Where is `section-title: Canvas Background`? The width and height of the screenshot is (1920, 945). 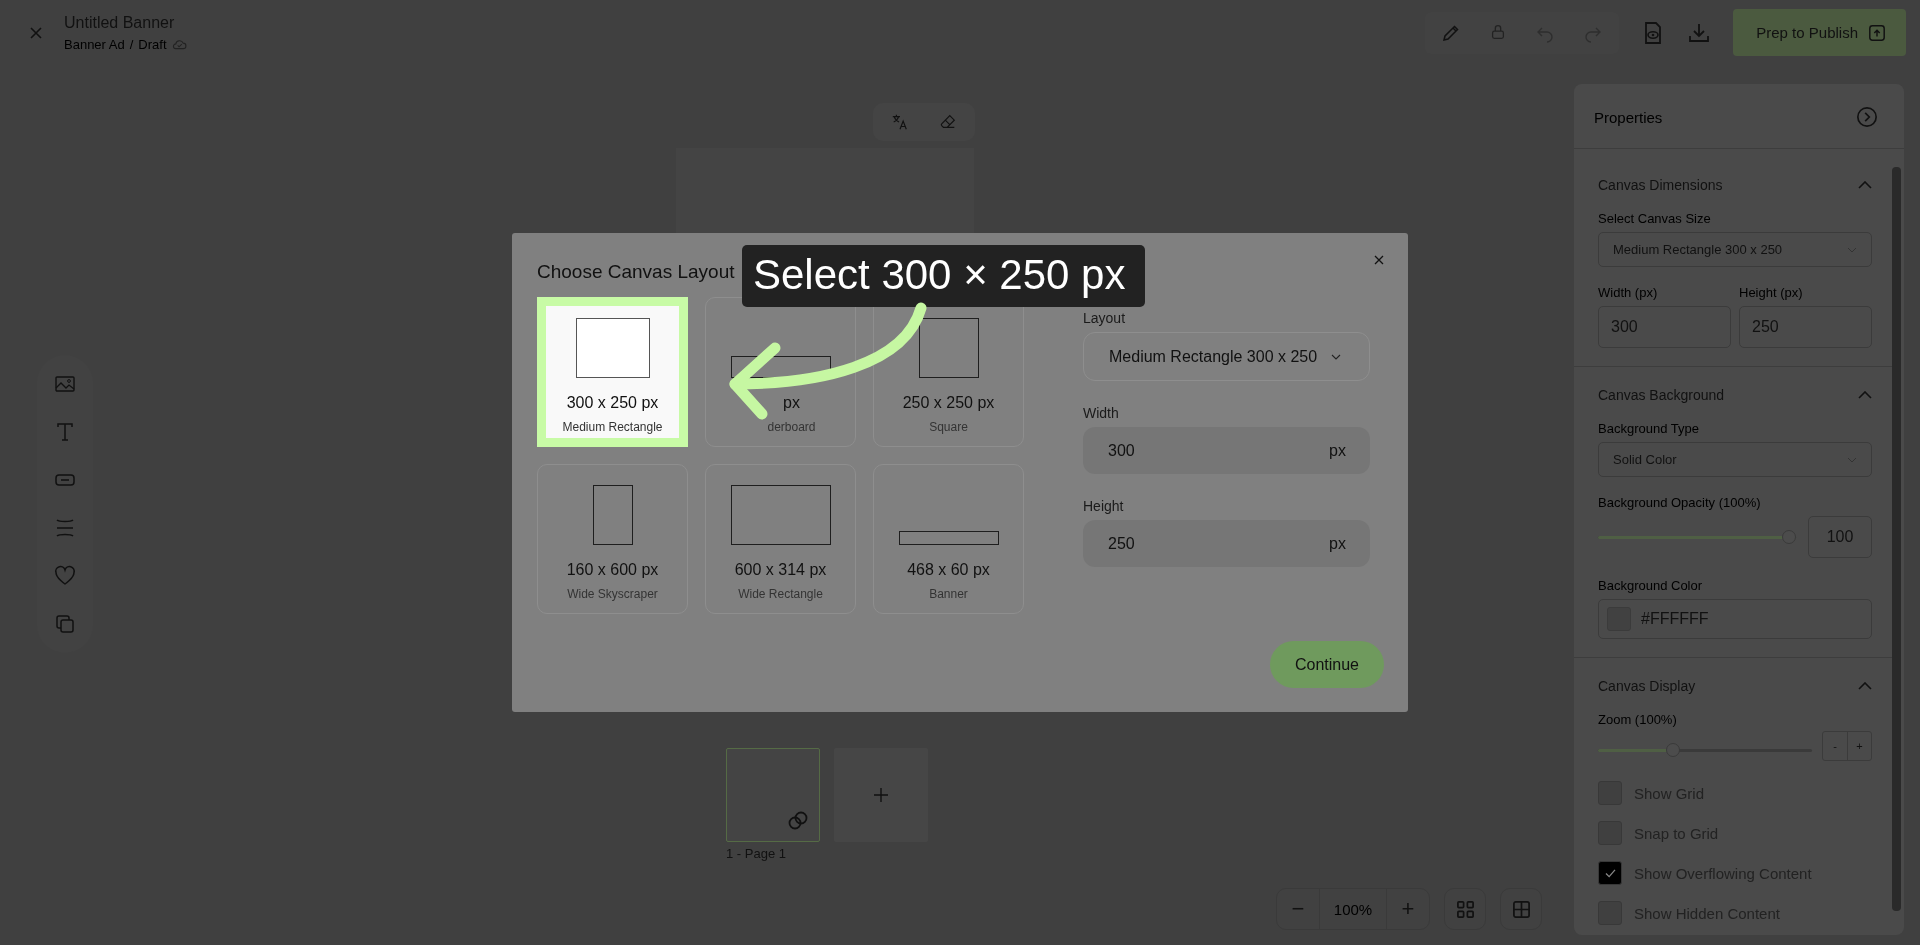
section-title: Canvas Background is located at coordinates (1661, 395).